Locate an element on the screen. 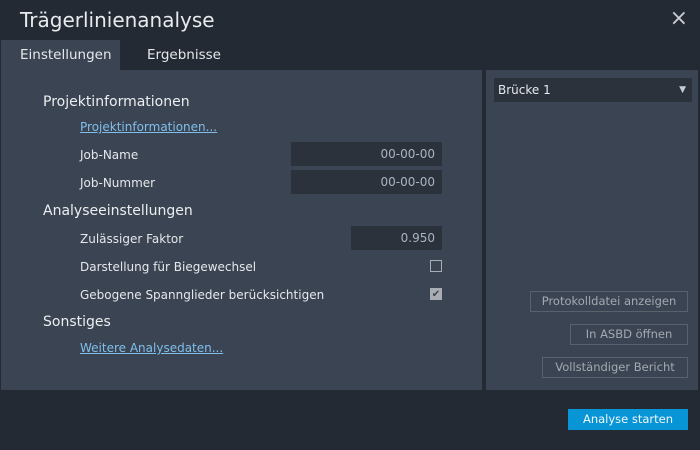 The height and width of the screenshot is (450, 700). window-title: Trägerlinienanalyse is located at coordinates (117, 20).